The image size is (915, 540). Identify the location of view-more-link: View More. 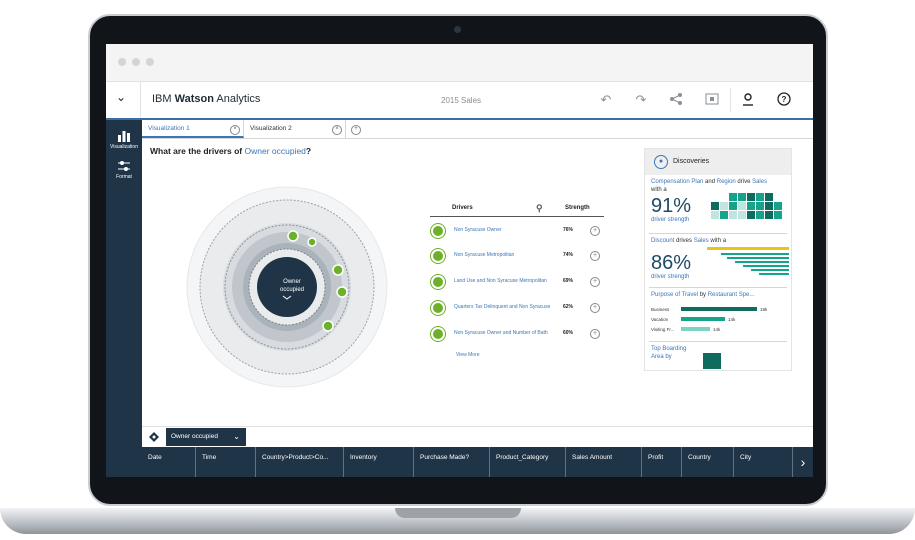
(468, 355).